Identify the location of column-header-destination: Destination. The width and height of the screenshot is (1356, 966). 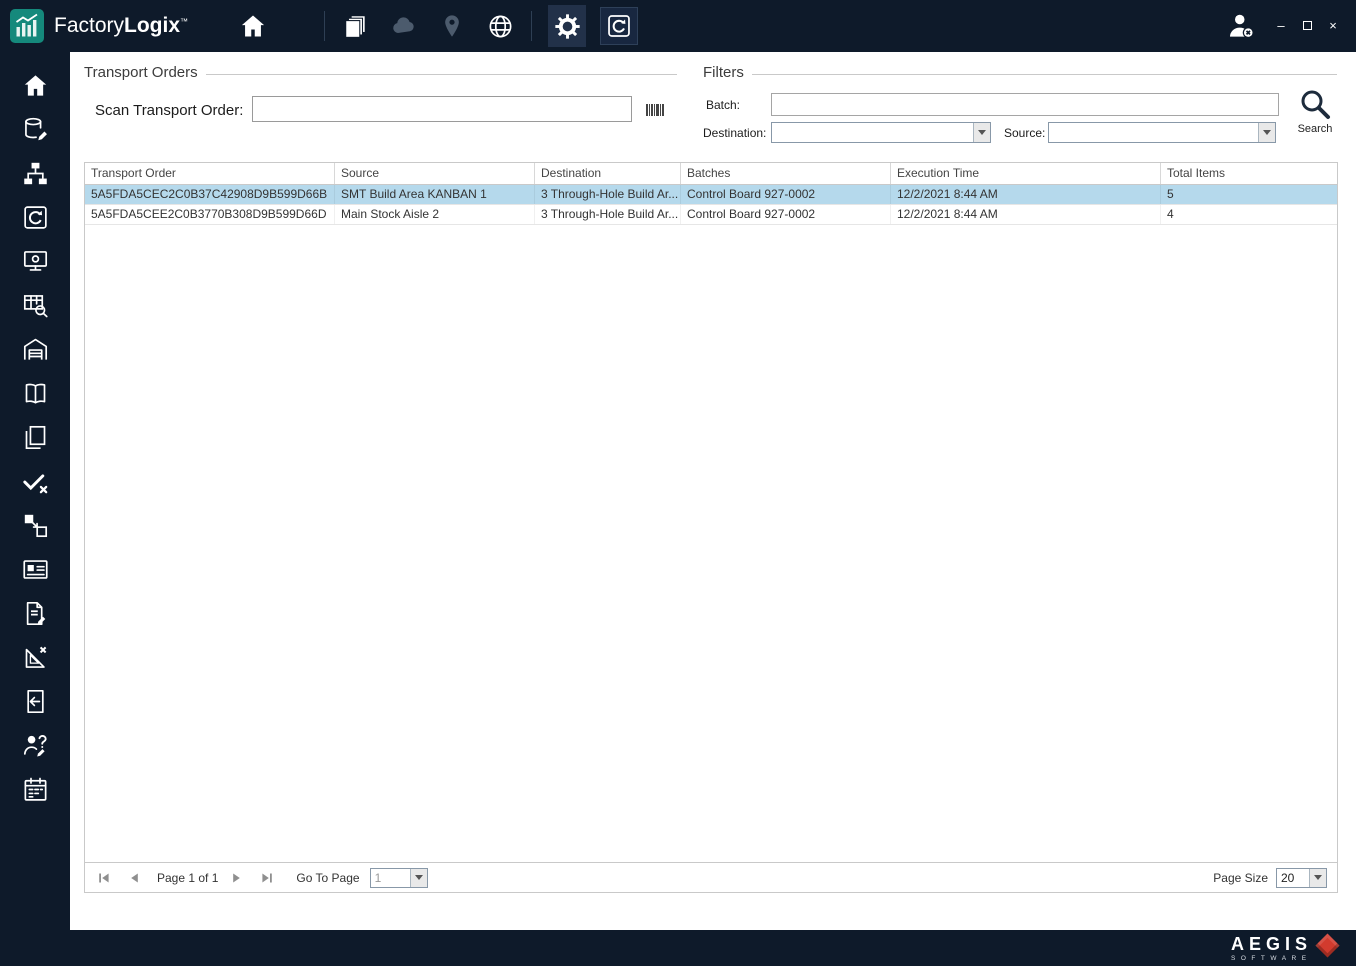
(608, 173).